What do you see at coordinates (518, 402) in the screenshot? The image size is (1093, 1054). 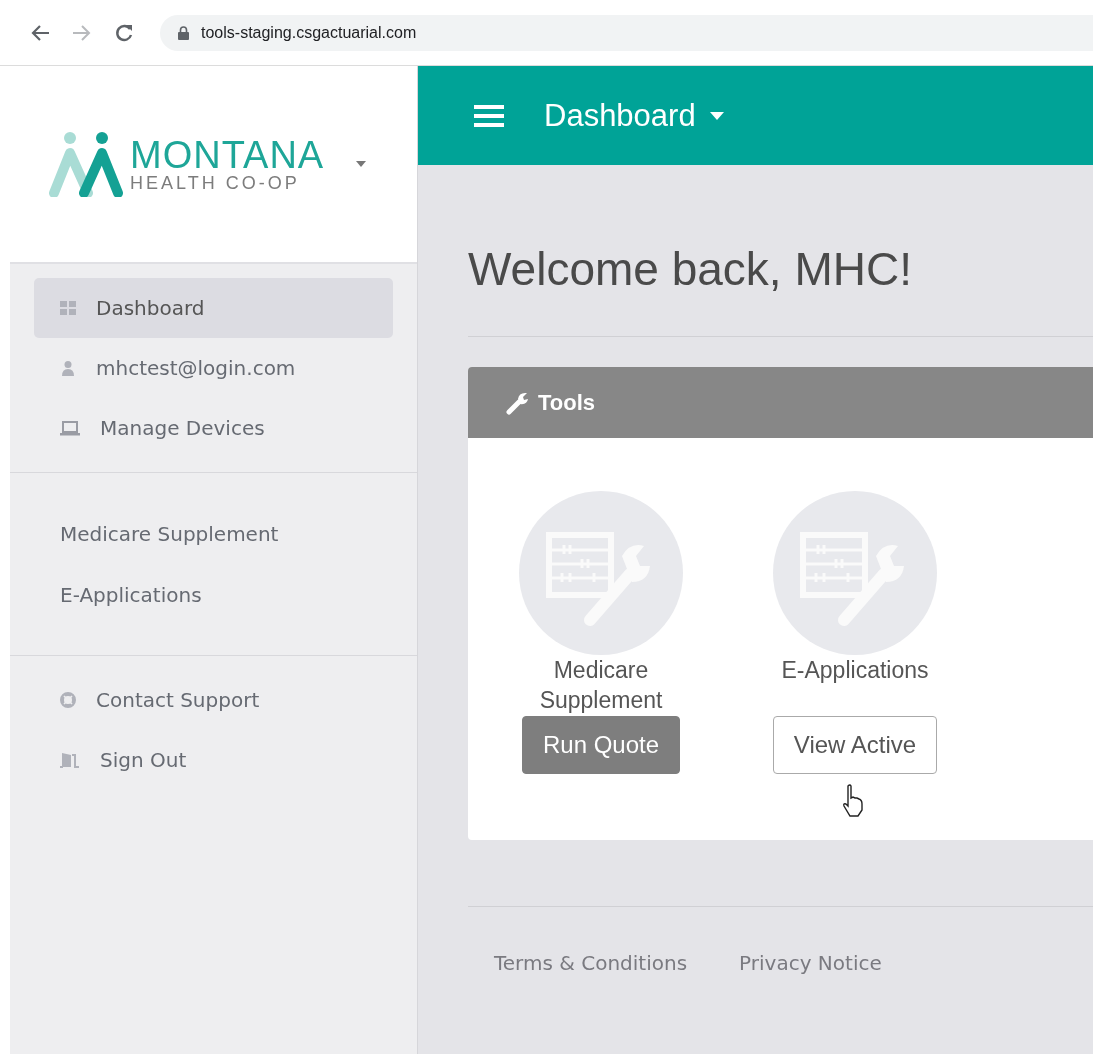 I see `wrench-icon` at bounding box center [518, 402].